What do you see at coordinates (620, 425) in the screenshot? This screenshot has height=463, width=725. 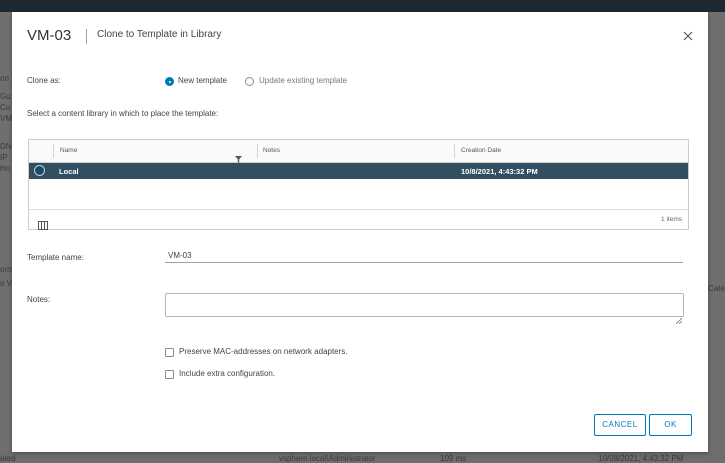 I see `cancel-button: CANCEL` at bounding box center [620, 425].